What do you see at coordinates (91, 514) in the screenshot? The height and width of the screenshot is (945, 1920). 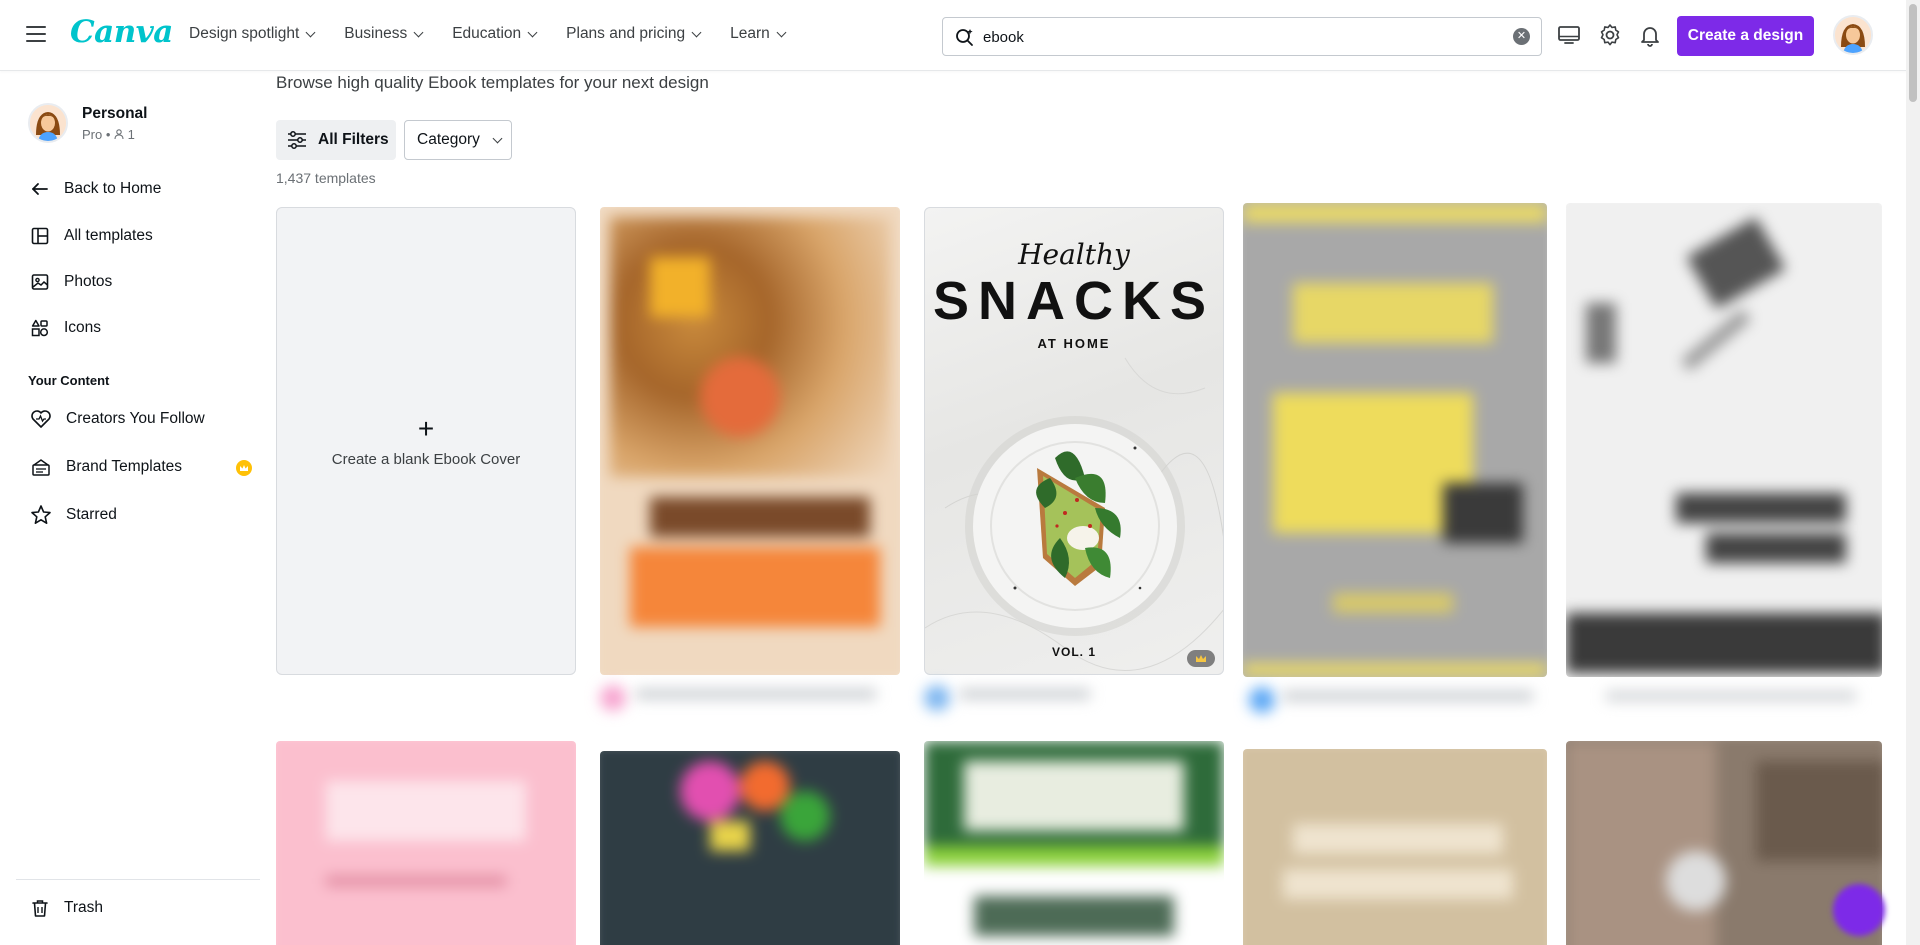 I see `sidebar-item-label: Starred` at bounding box center [91, 514].